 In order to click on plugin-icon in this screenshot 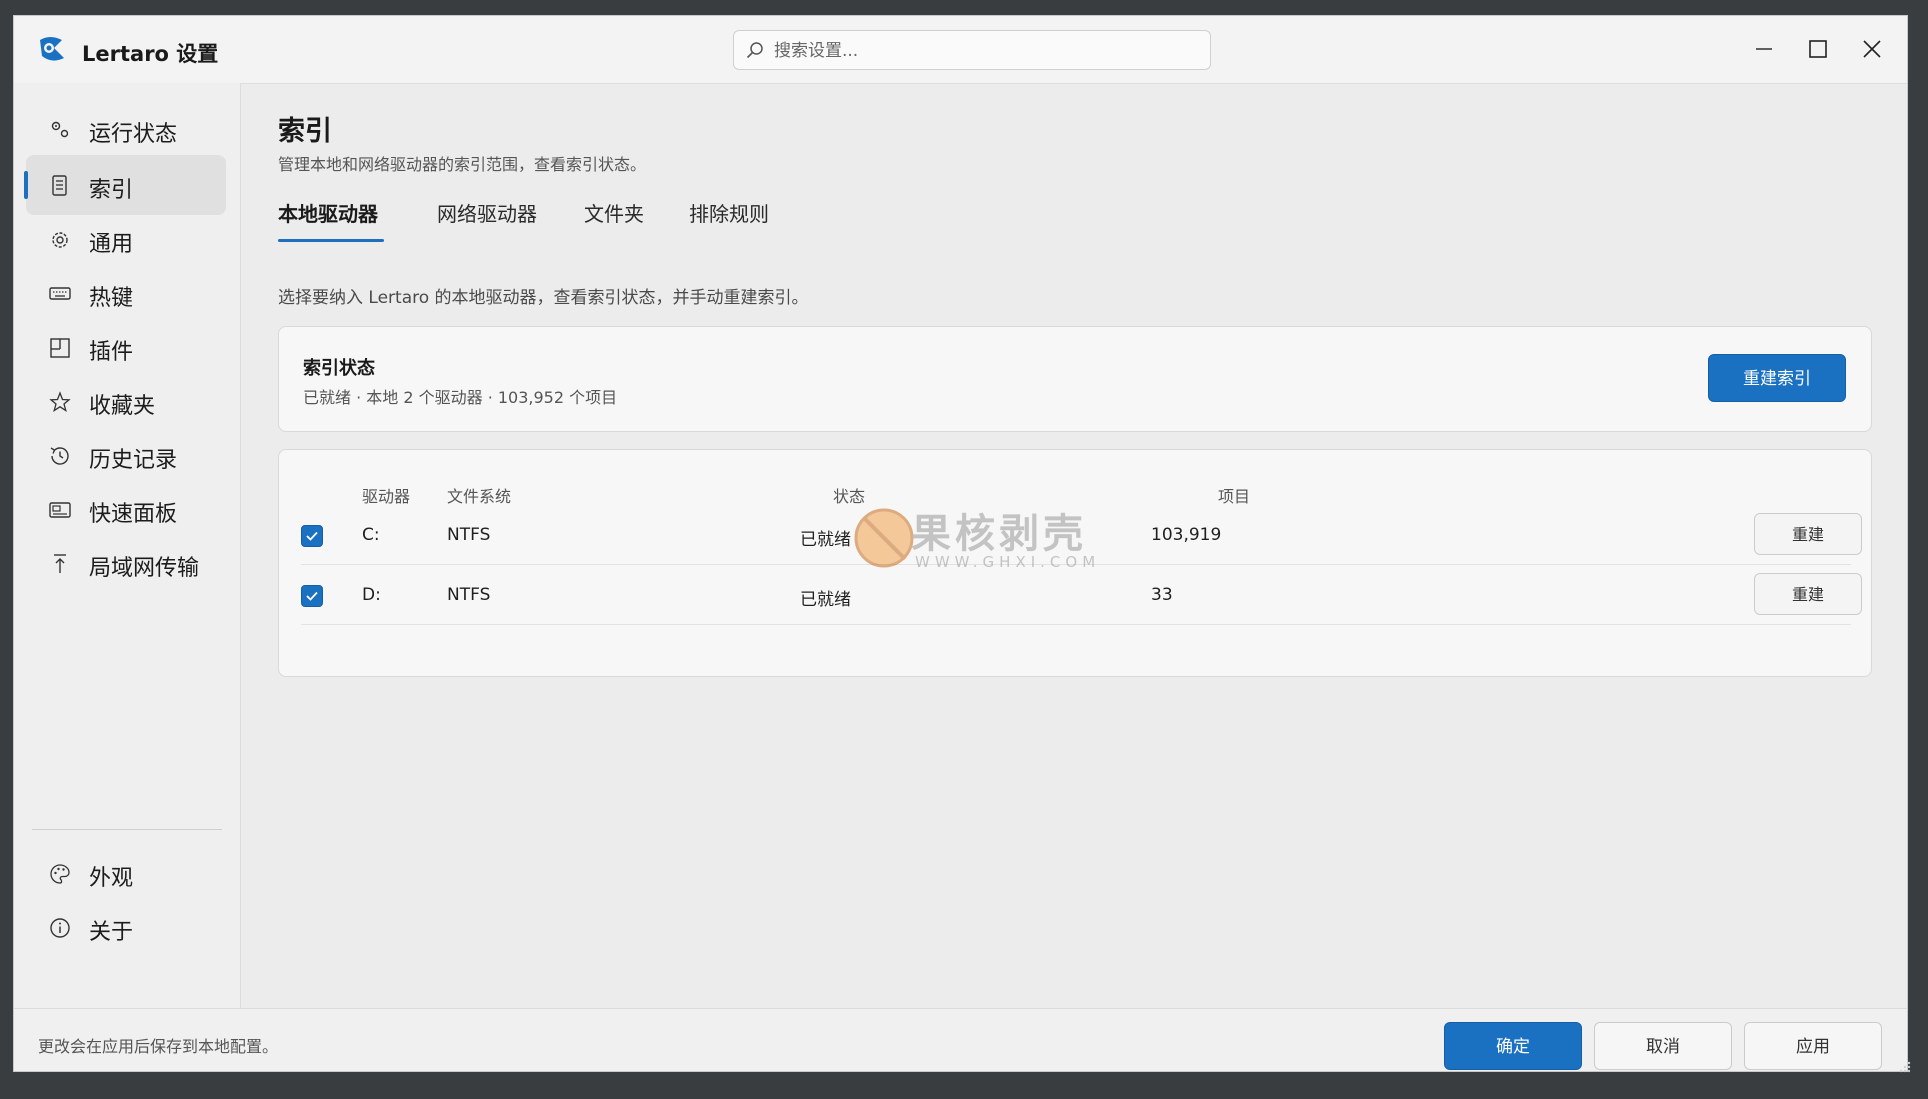, I will do `click(60, 348)`.